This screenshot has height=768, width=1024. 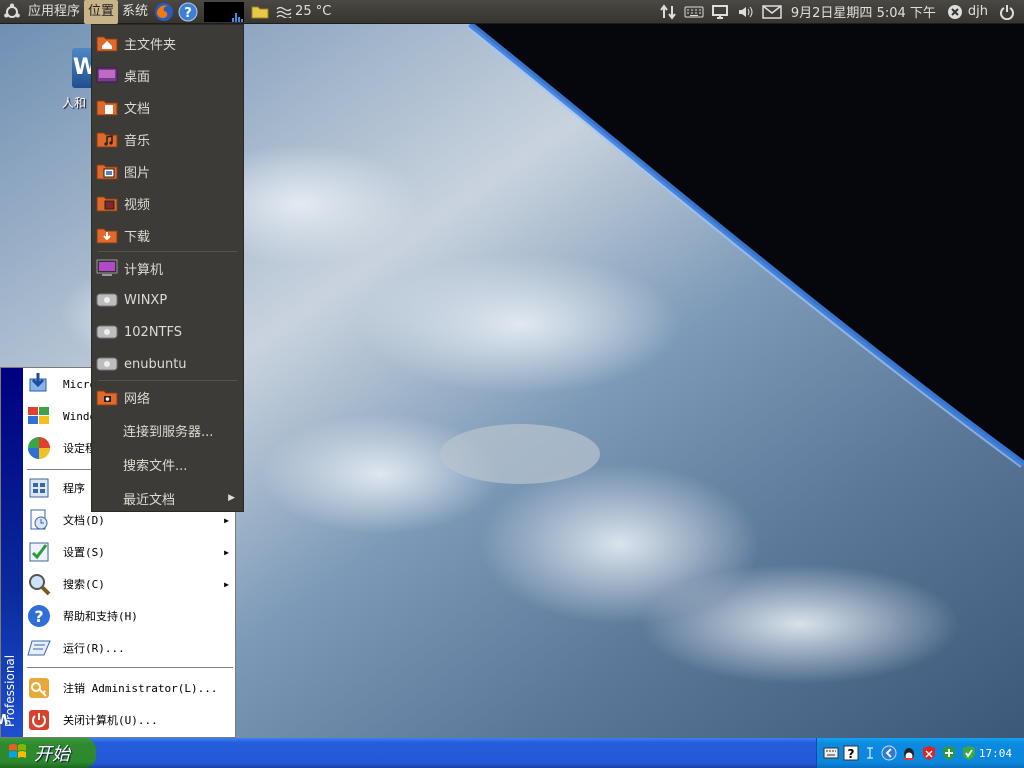 I want to click on settings-icon, so click(x=39, y=552).